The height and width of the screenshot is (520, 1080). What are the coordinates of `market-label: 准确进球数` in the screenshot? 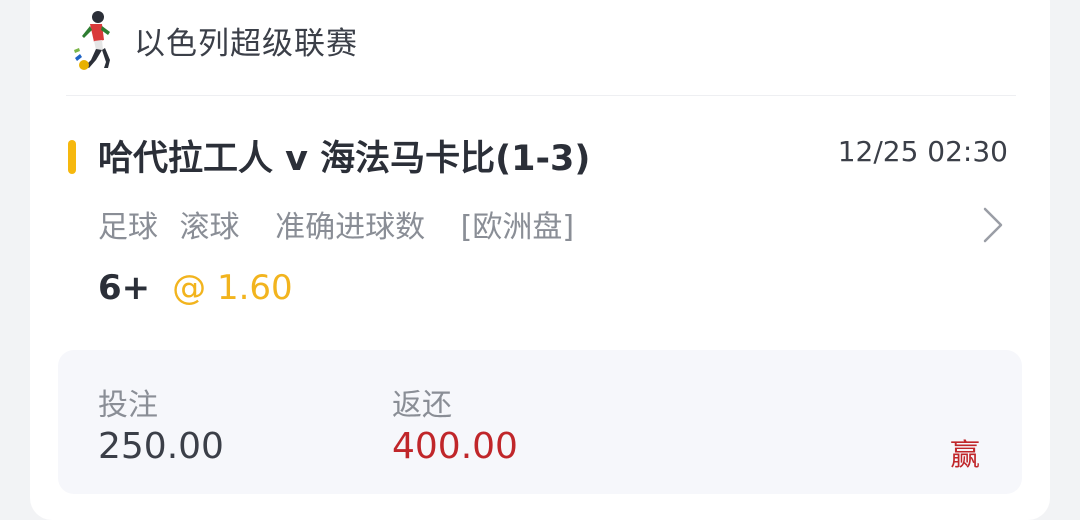 It's located at (350, 227).